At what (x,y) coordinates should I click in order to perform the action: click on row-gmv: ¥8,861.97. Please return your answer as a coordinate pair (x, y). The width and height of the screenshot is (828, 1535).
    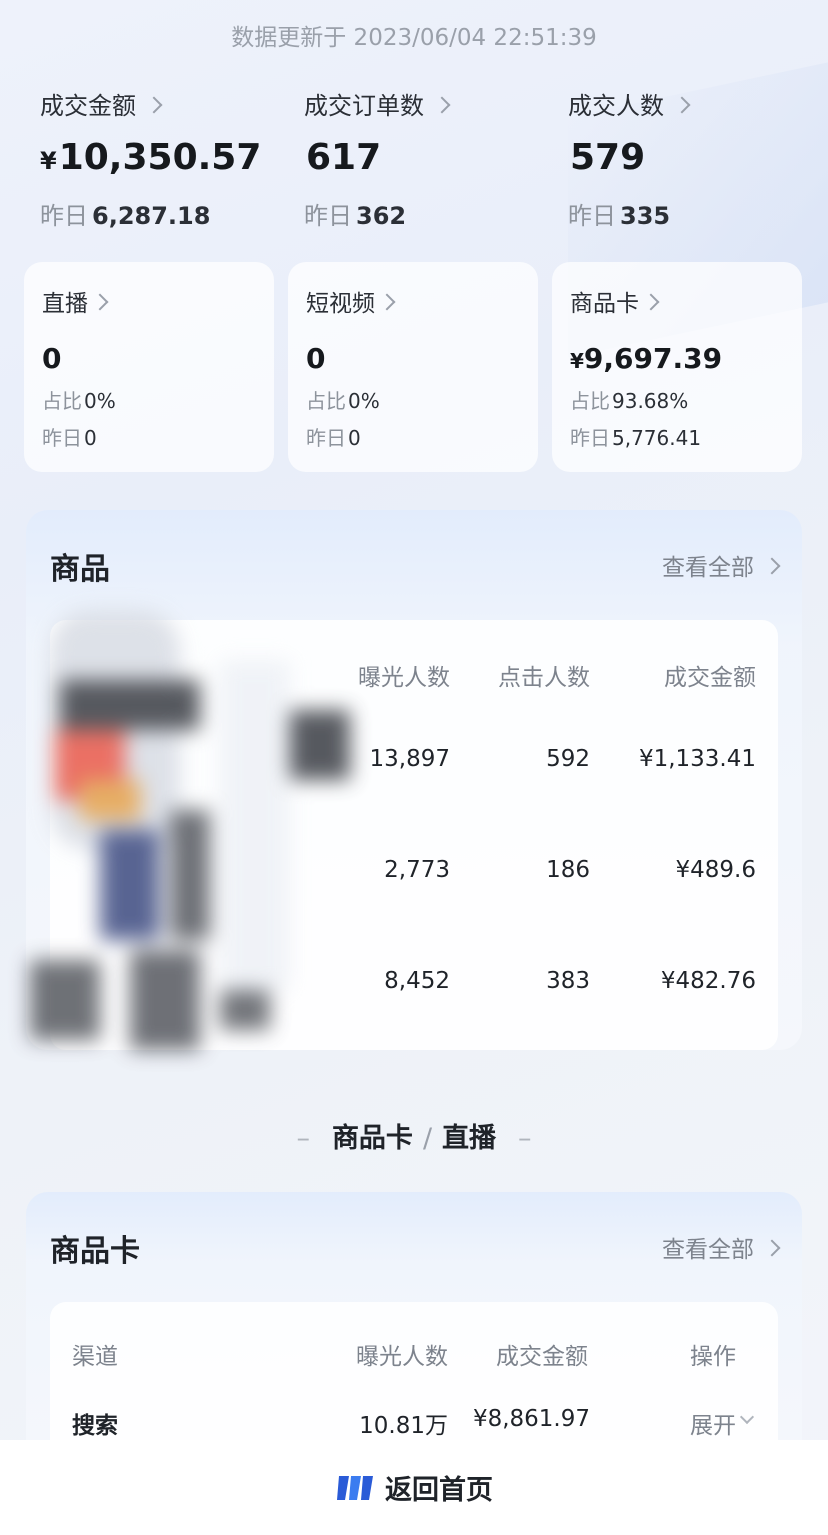
    Looking at the image, I should click on (531, 1419).